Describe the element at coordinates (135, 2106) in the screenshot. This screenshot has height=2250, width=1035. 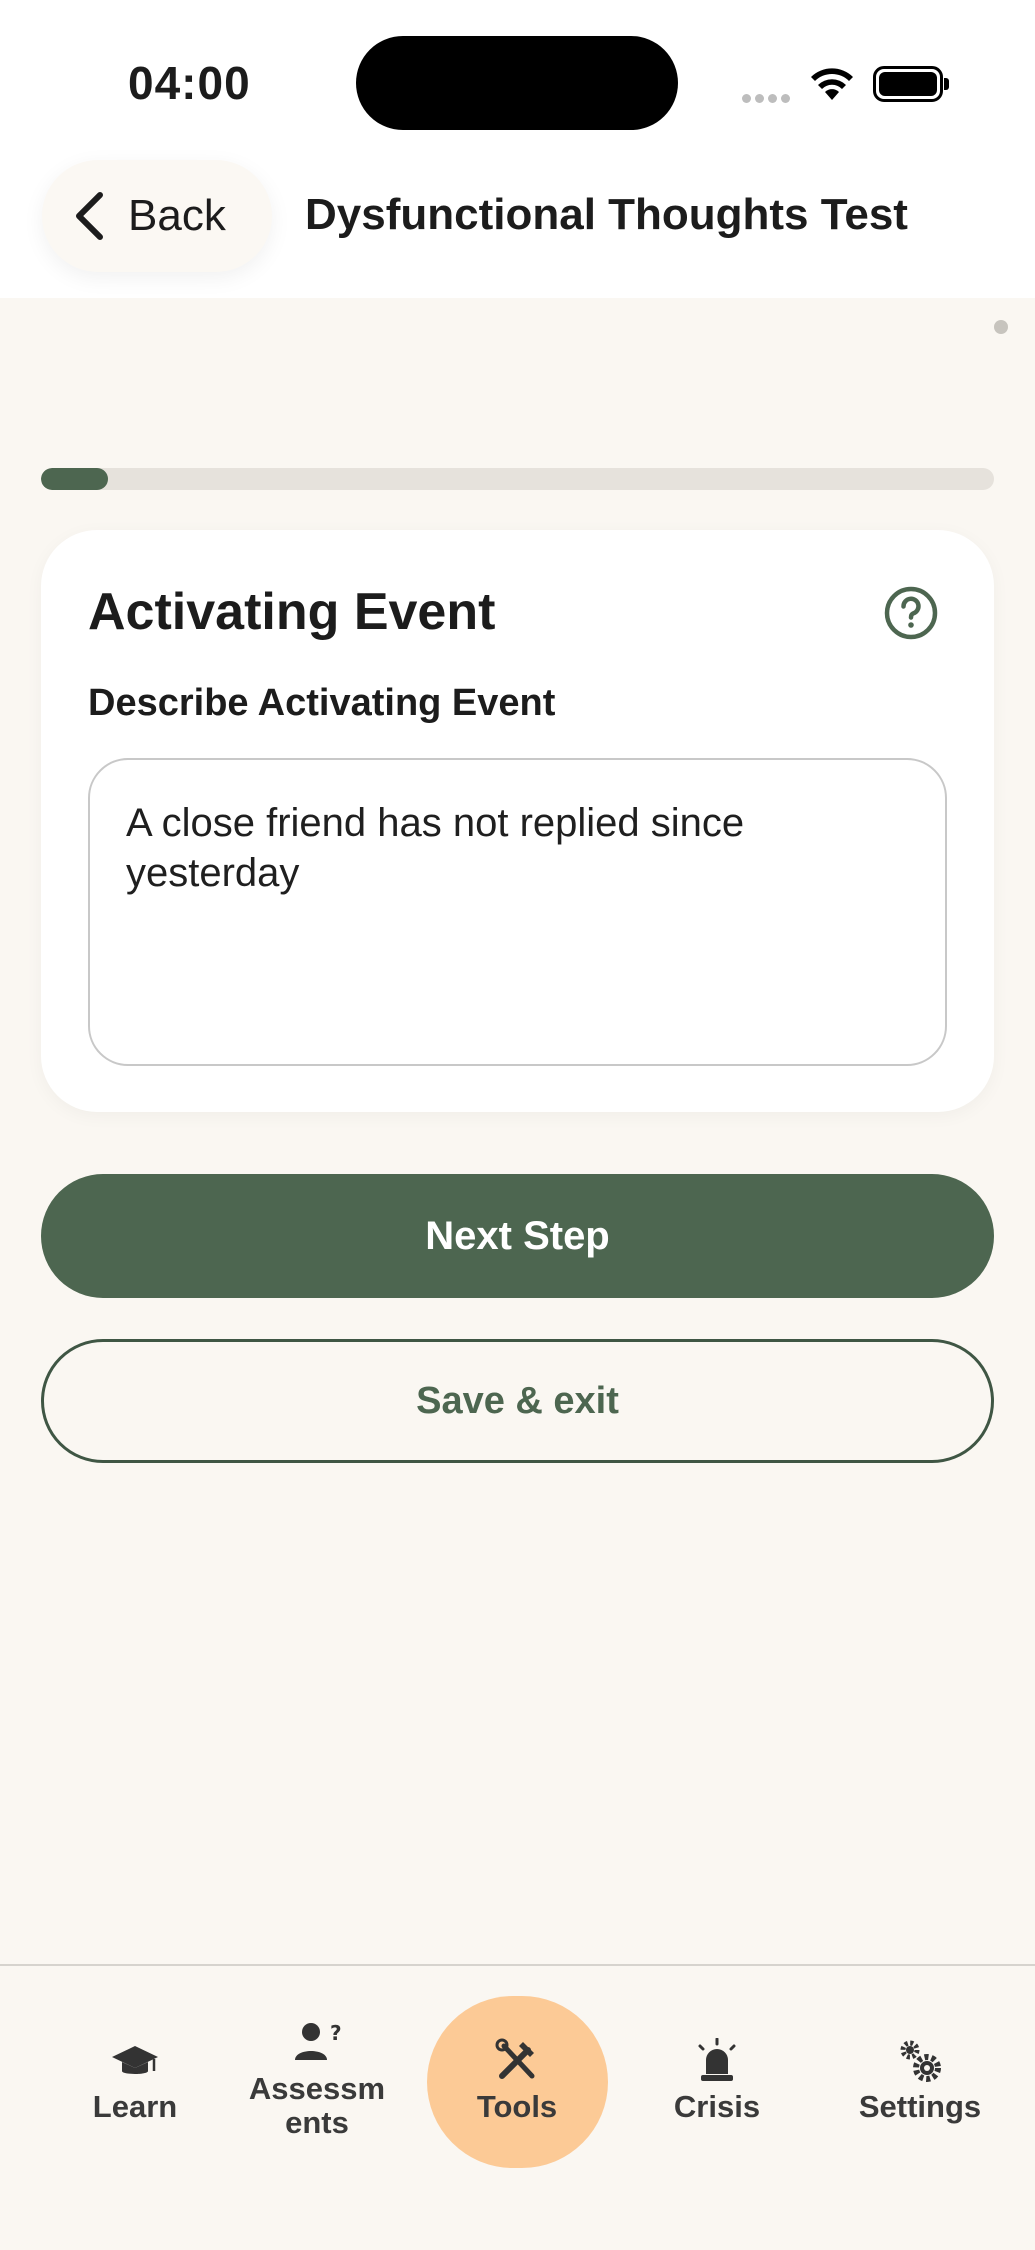
I see `tab-label: Learn` at that location.